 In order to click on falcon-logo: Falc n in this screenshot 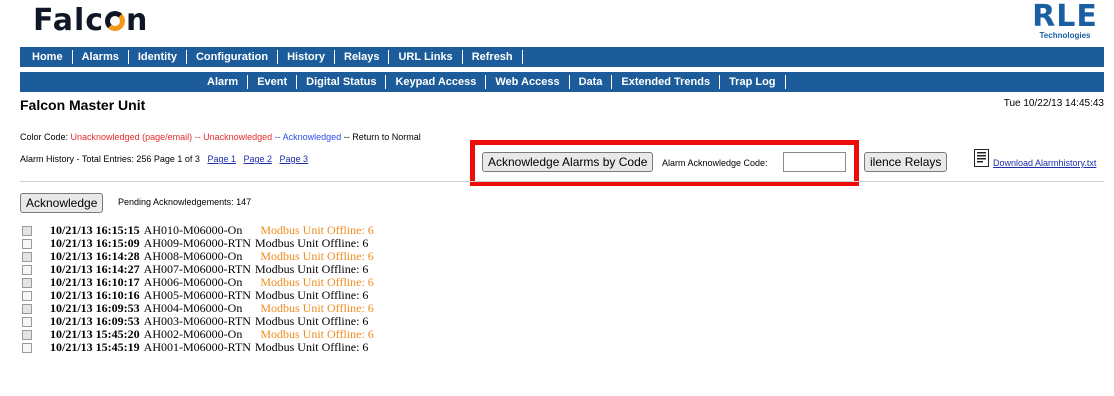, I will do `click(90, 21)`.